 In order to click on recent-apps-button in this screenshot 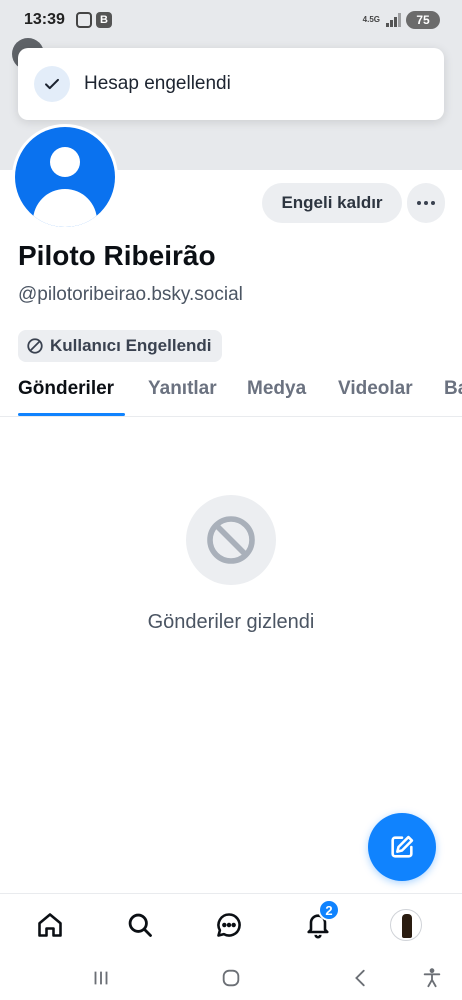, I will do `click(101, 978)`.